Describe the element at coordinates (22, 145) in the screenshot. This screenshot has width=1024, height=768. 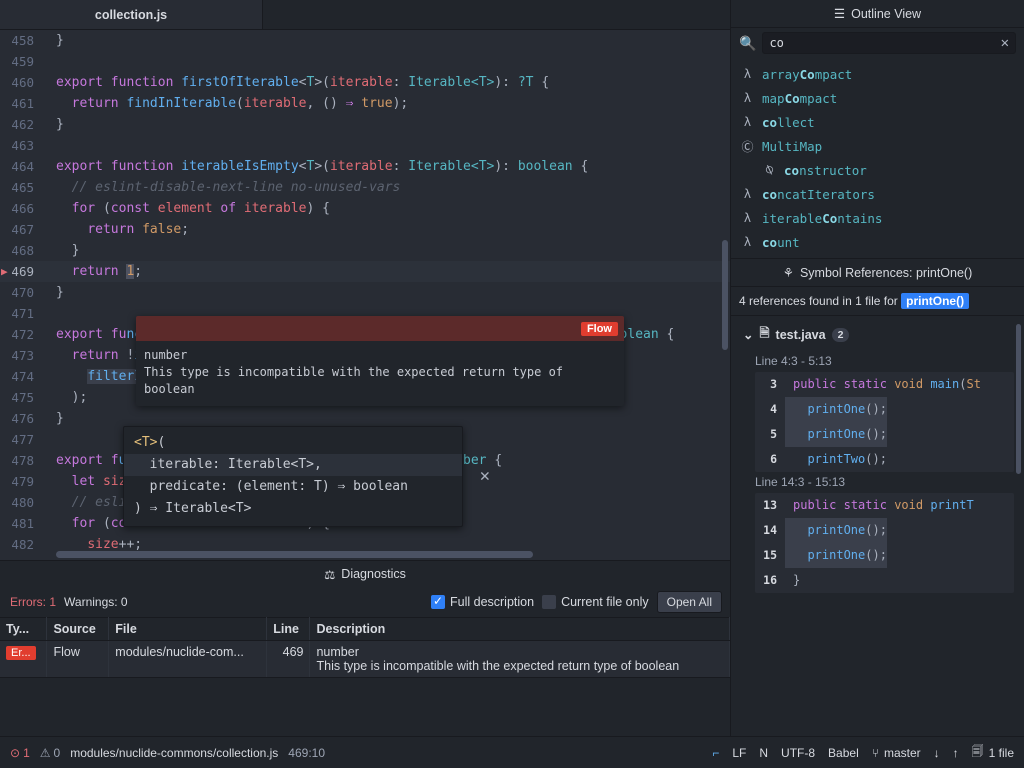
I see `line-number: 463` at that location.